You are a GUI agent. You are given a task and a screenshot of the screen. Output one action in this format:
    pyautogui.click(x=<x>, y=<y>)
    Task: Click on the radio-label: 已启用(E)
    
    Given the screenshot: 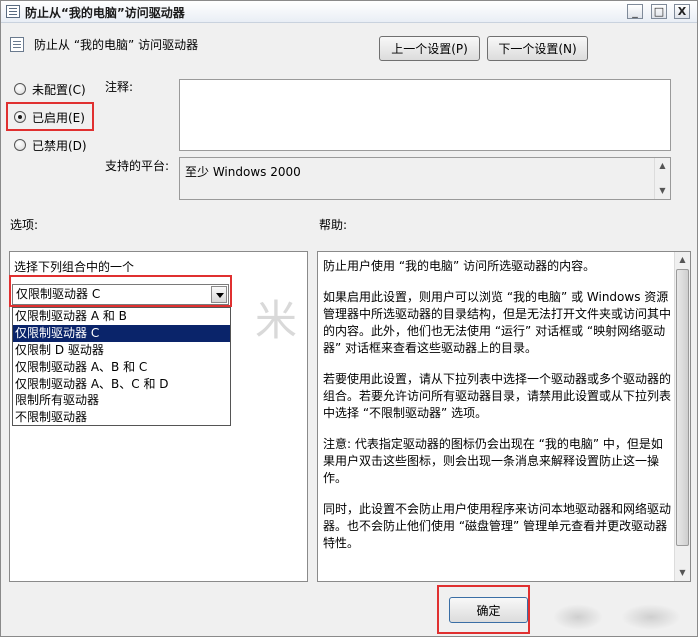 What is the action you would take?
    pyautogui.click(x=58, y=117)
    